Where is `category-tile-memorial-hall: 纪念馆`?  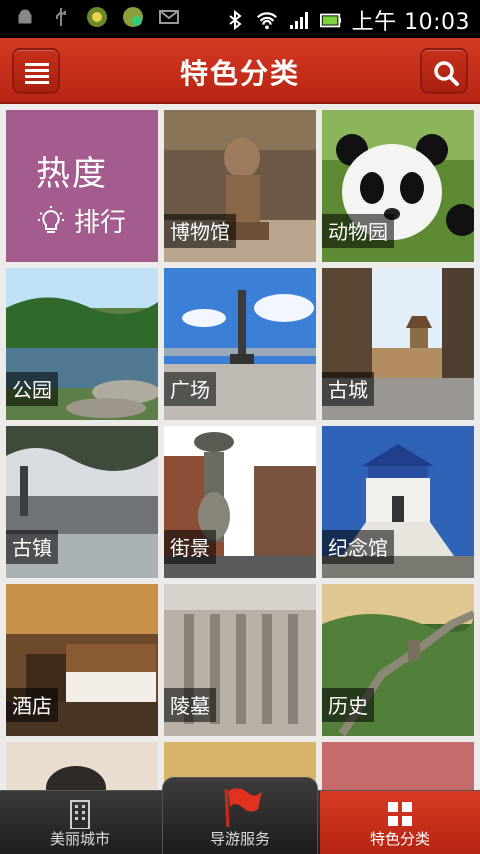
category-tile-memorial-hall: 纪念馆 is located at coordinates (398, 502).